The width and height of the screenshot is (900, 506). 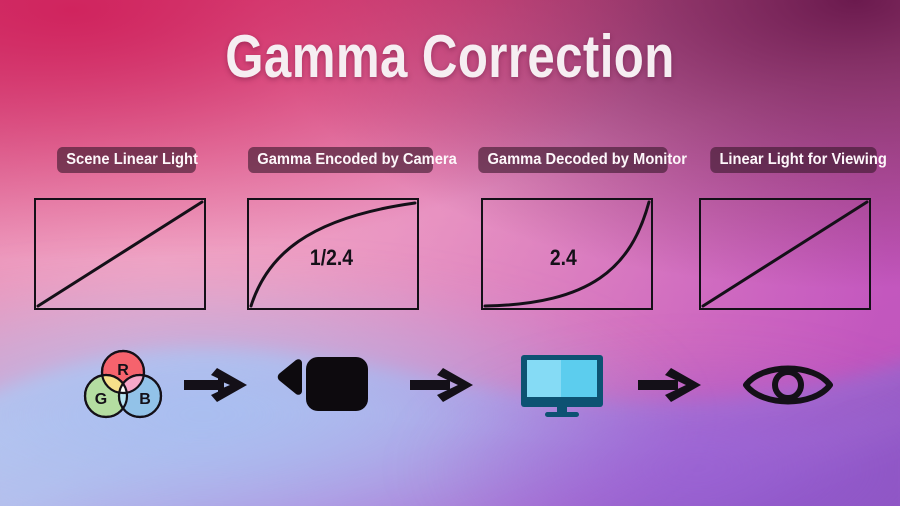 What do you see at coordinates (145, 399) in the screenshot?
I see `rgb-label-b: B` at bounding box center [145, 399].